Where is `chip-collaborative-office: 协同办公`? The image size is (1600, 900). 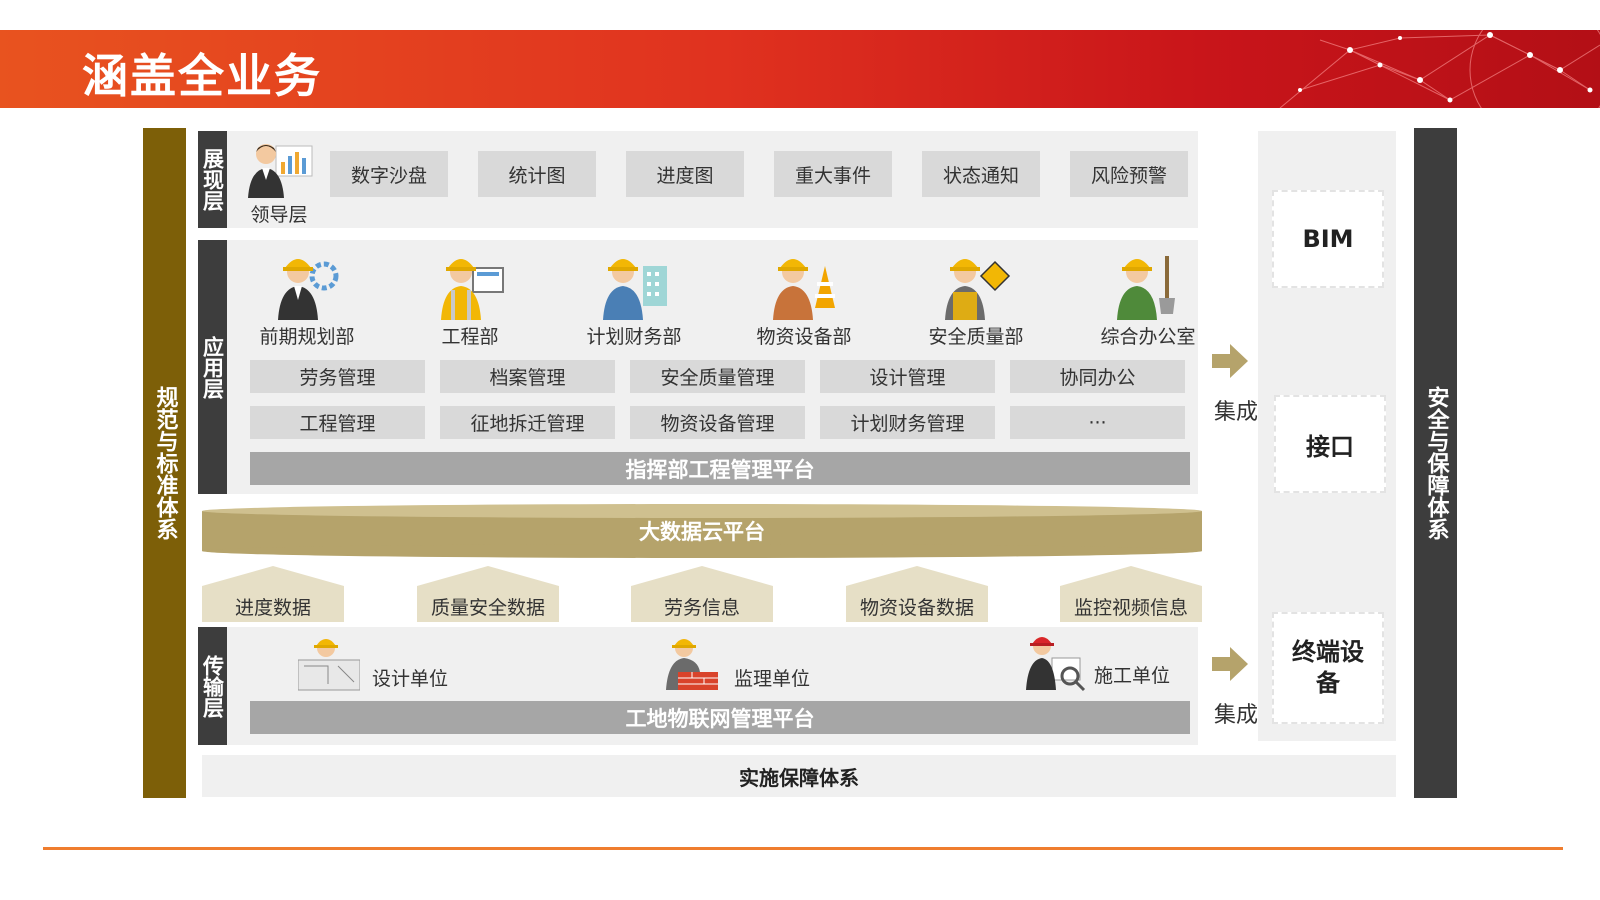 chip-collaborative-office: 协同办公 is located at coordinates (1097, 376).